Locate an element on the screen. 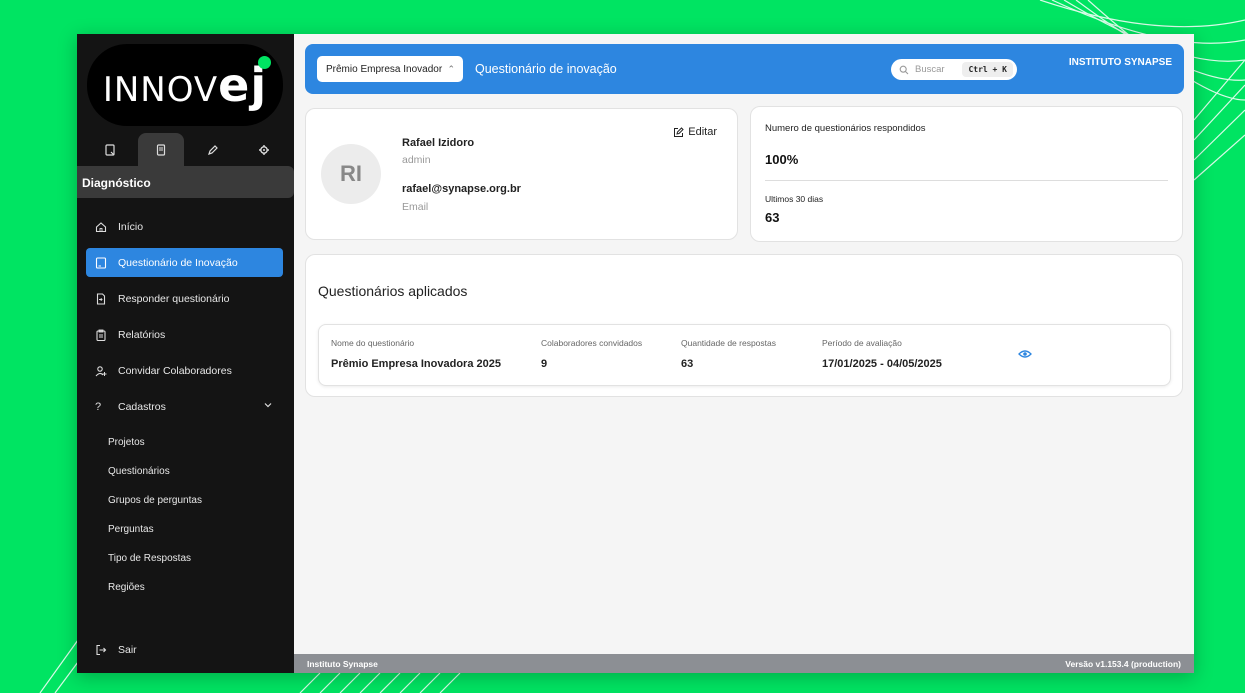 This screenshot has height=693, width=1245. project-select: Prêmio Empresa Inovador ⌃ is located at coordinates (390, 69).